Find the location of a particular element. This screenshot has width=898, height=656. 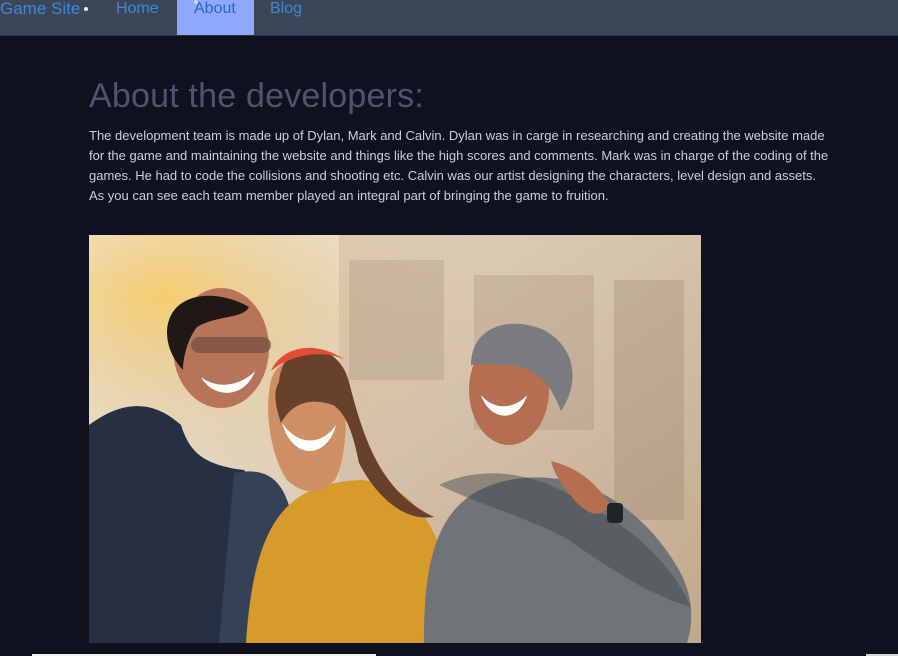

brand-dot-icon is located at coordinates (86, 9).